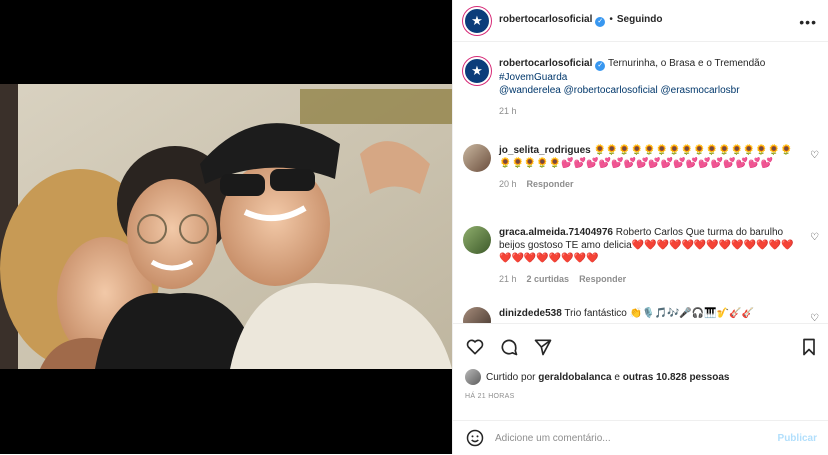 The image size is (828, 455). What do you see at coordinates (676, 377) in the screenshot?
I see `likes-others-link: outras 10.828 pessoas` at bounding box center [676, 377].